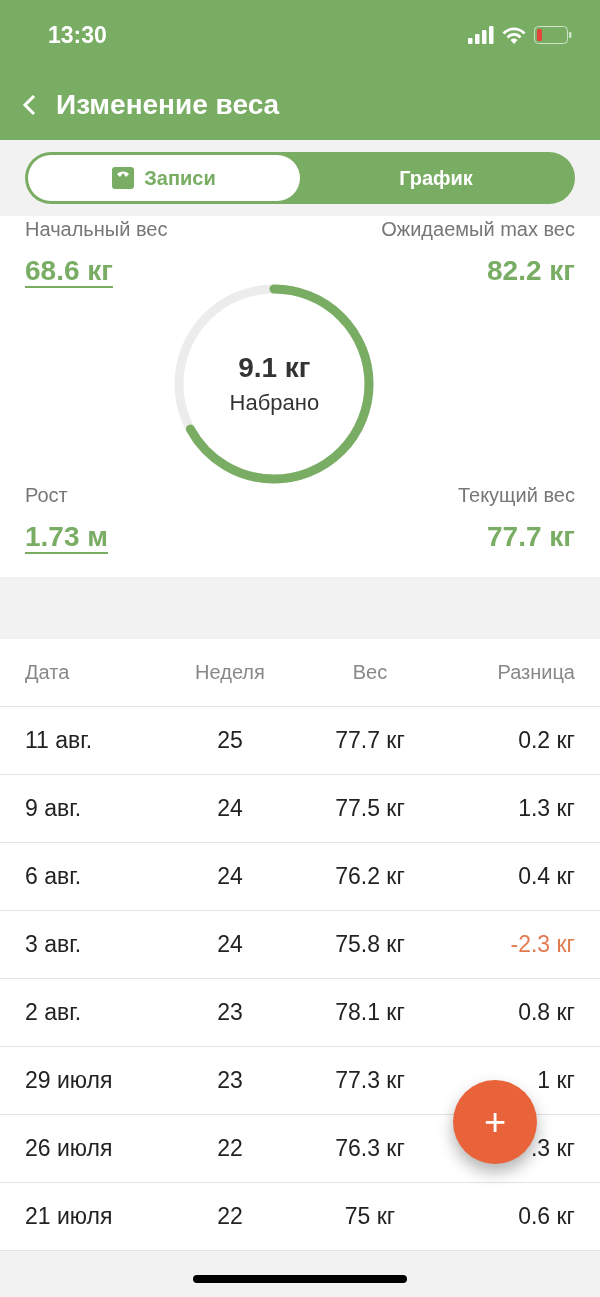 The width and height of the screenshot is (600, 1297). Describe the element at coordinates (553, 35) in the screenshot. I see `battery-icon` at that location.